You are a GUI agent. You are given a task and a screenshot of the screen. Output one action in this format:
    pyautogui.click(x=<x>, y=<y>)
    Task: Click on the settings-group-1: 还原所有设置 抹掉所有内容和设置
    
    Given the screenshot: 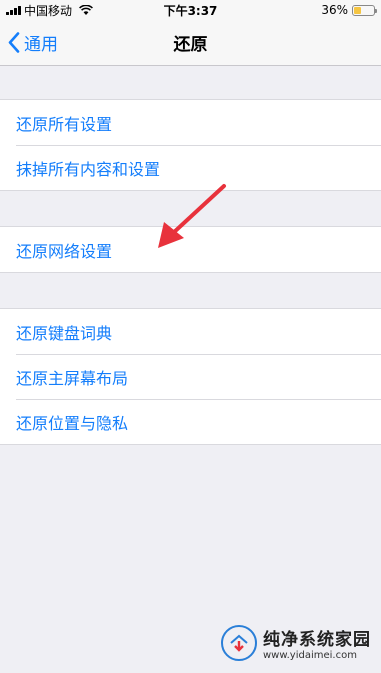 What is the action you would take?
    pyautogui.click(x=190, y=145)
    